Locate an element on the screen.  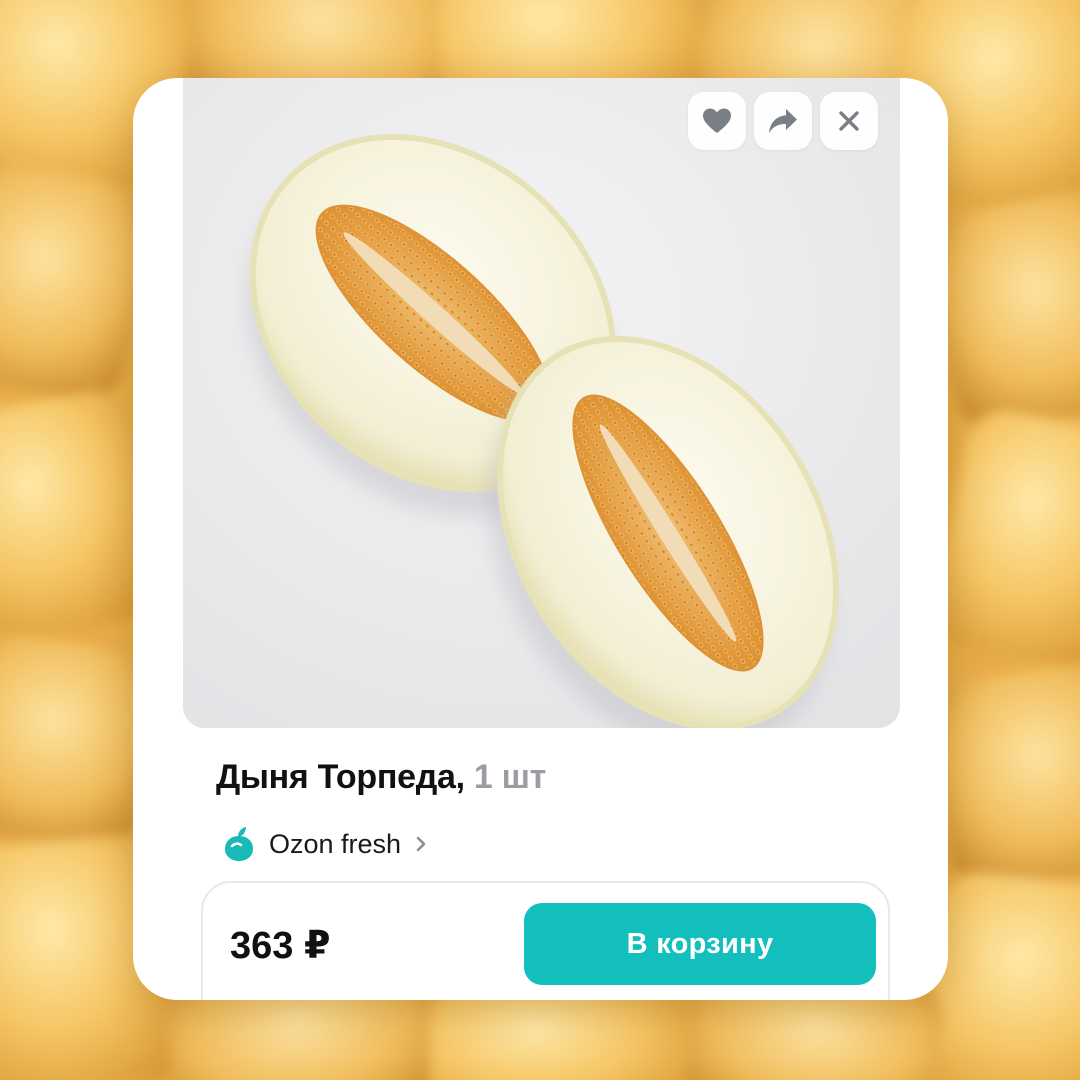
favorite-button is located at coordinates (717, 121).